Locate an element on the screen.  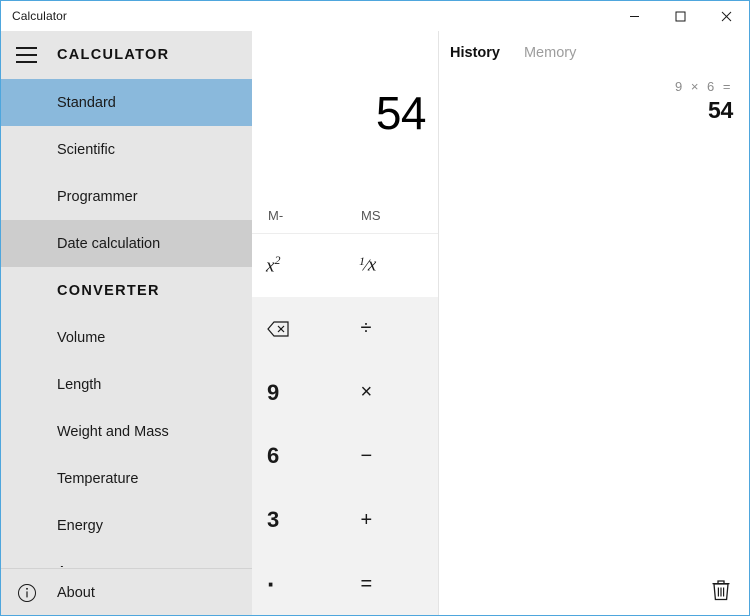
divide-button: ÷ is located at coordinates (392, 329).